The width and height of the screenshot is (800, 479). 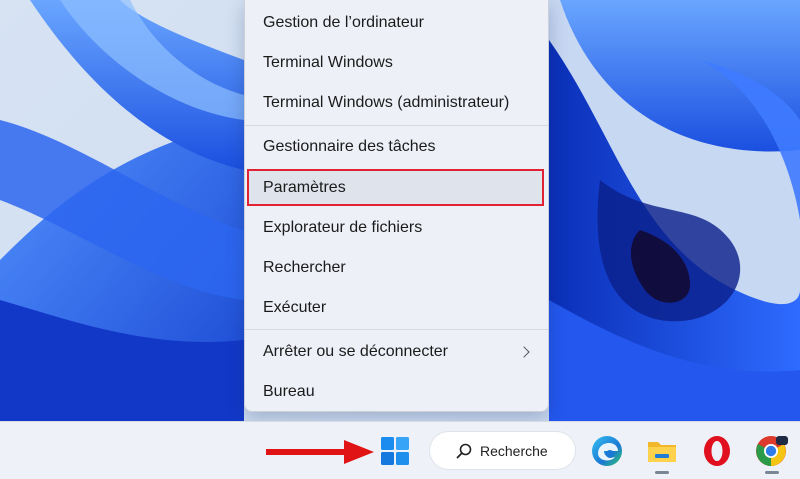 What do you see at coordinates (396, 392) in the screenshot?
I see `menu-item-bureau: Bureau` at bounding box center [396, 392].